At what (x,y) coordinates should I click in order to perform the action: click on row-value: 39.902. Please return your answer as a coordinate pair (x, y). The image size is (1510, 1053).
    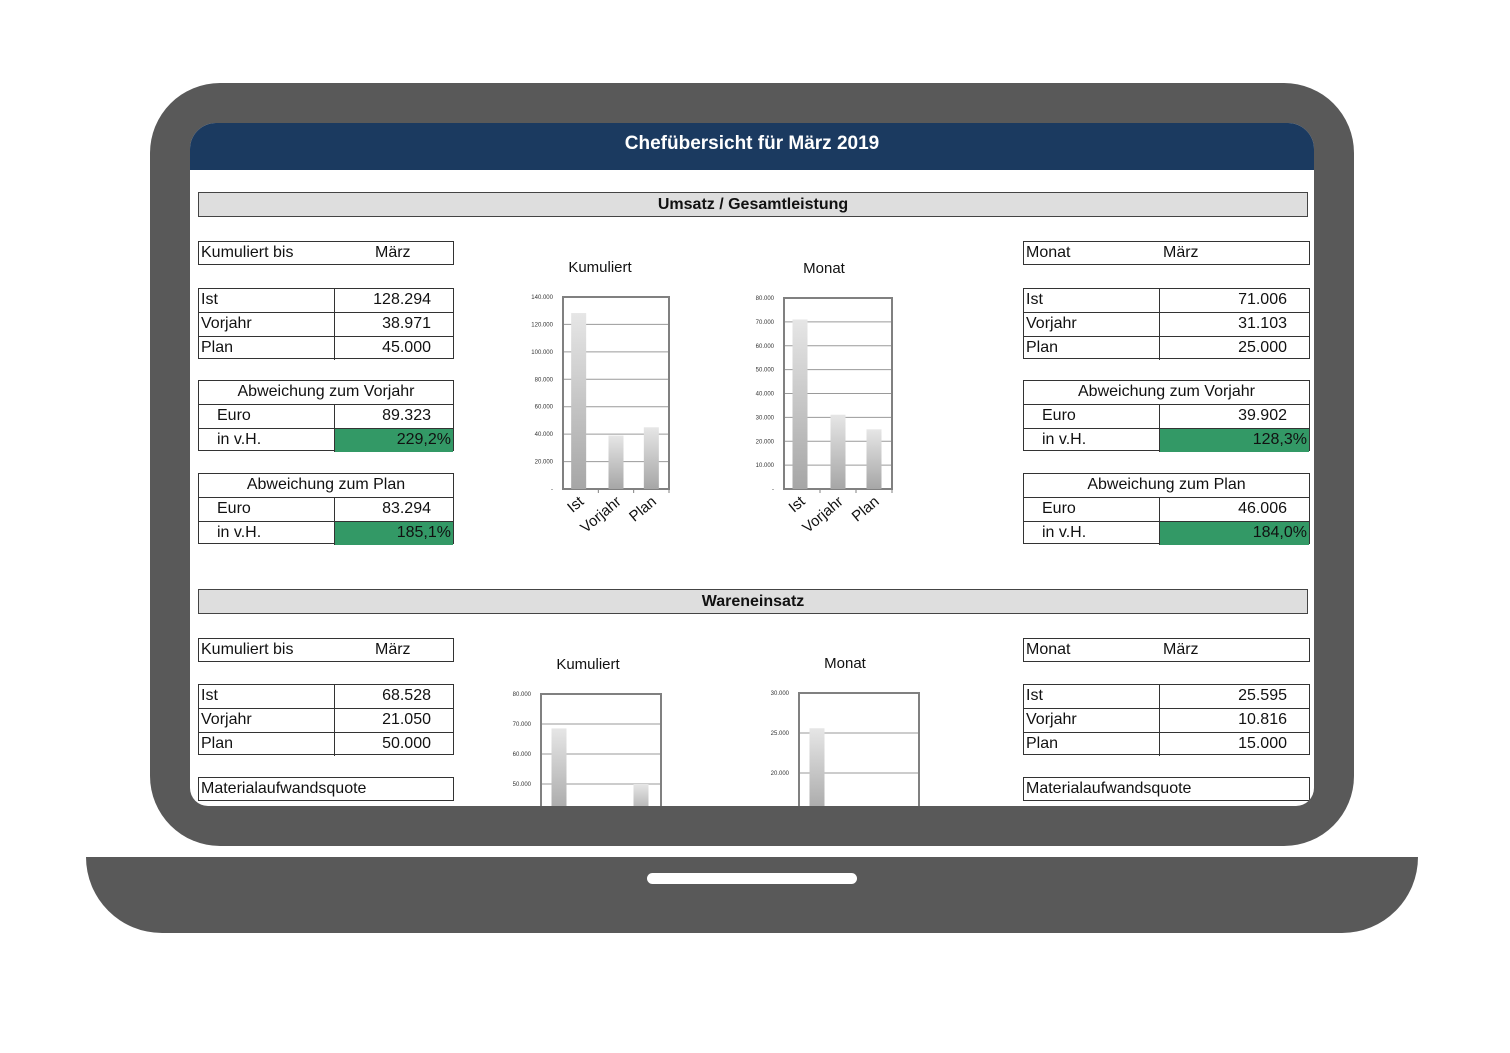
    Looking at the image, I should click on (1262, 415).